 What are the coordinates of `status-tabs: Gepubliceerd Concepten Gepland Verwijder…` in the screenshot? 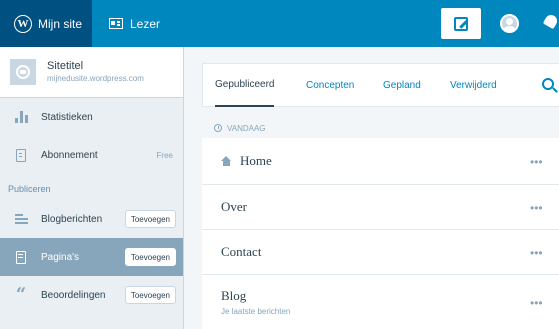 It's located at (380, 85).